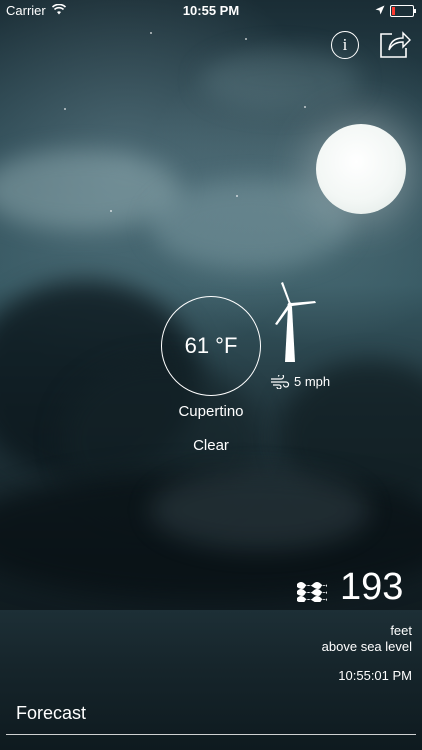 The image size is (422, 750). I want to click on city-name: Cupertino, so click(211, 411).